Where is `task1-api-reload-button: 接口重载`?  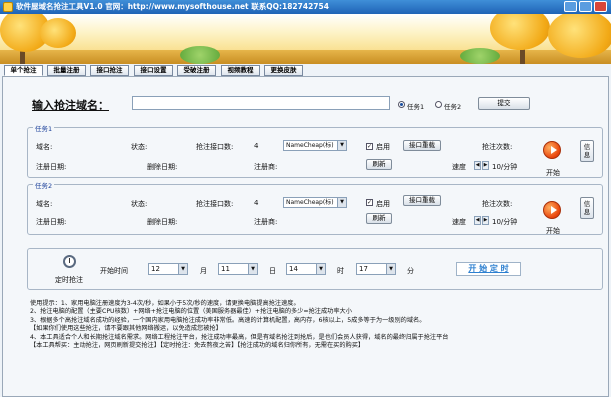
task1-api-reload-button: 接口重载 is located at coordinates (422, 145).